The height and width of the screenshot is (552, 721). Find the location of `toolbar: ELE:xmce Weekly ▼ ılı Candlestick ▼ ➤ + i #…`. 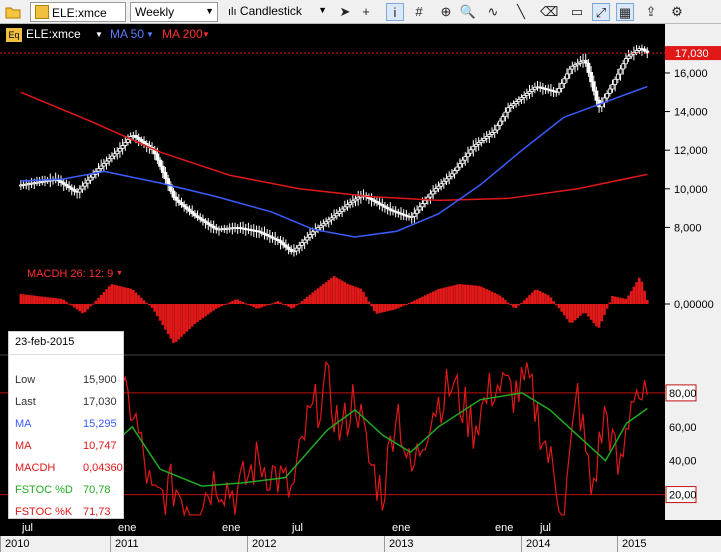

toolbar: ELE:xmce Weekly ▼ ılı Candlestick ▼ ➤ + i #… is located at coordinates (360, 12).